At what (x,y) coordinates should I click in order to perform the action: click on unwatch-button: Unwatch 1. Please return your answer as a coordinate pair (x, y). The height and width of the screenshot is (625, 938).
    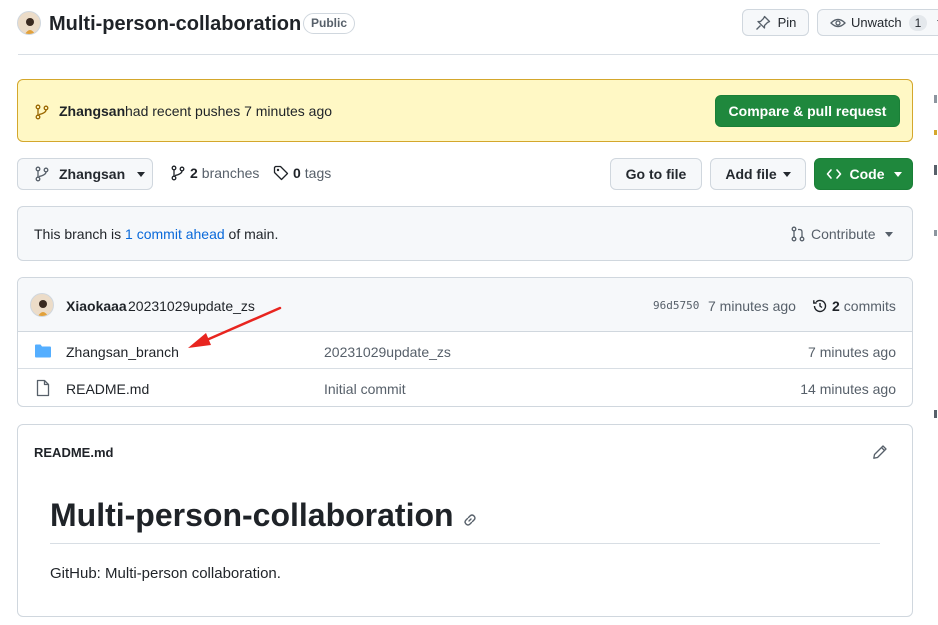
    Looking at the image, I should click on (877, 22).